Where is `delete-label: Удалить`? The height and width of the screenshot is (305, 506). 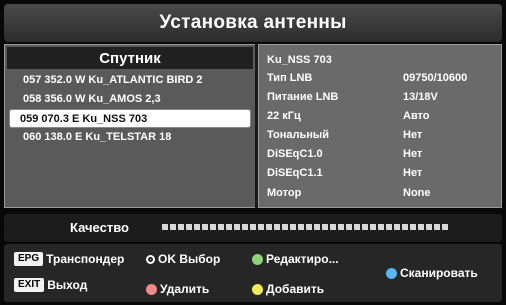
delete-label: Удалить is located at coordinates (185, 289).